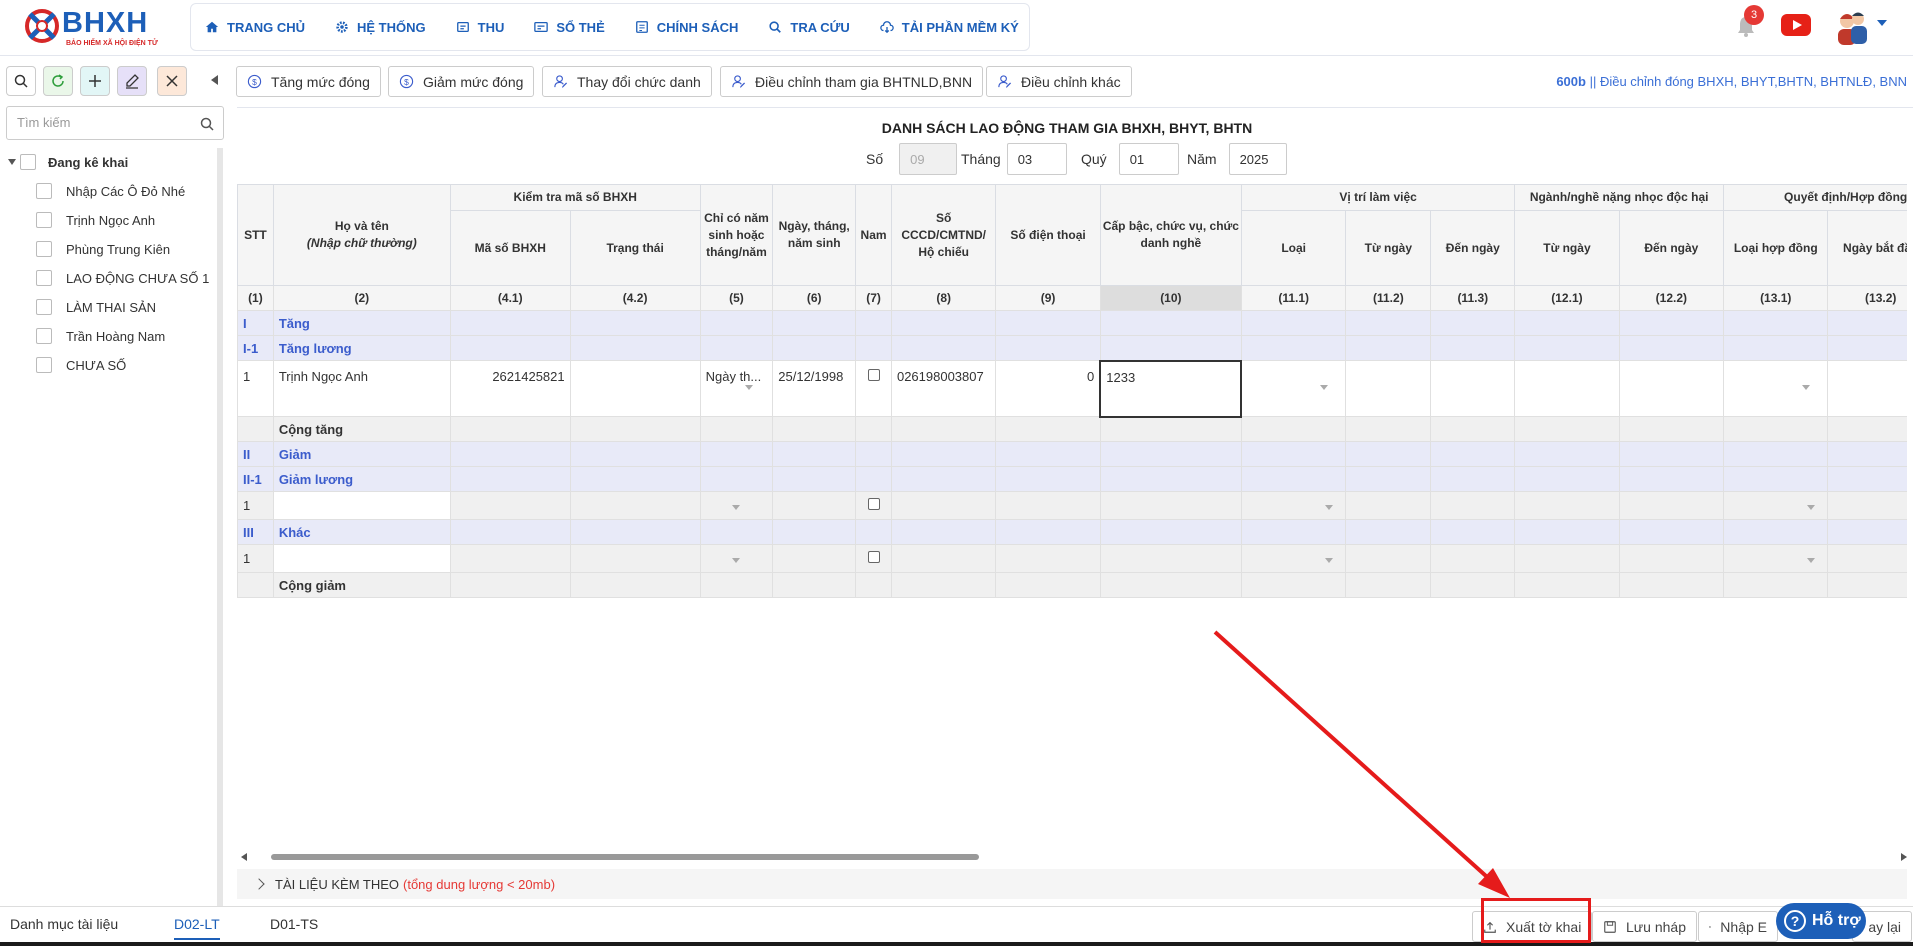 Image resolution: width=1913 pixels, height=946 pixels. I want to click on luu-nhap-button: Lưu nháp, so click(1644, 926).